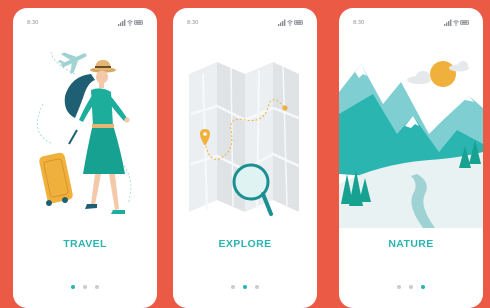 The height and width of the screenshot is (308, 490). What do you see at coordinates (58, 167) in the screenshot?
I see `suitcase-icon` at bounding box center [58, 167].